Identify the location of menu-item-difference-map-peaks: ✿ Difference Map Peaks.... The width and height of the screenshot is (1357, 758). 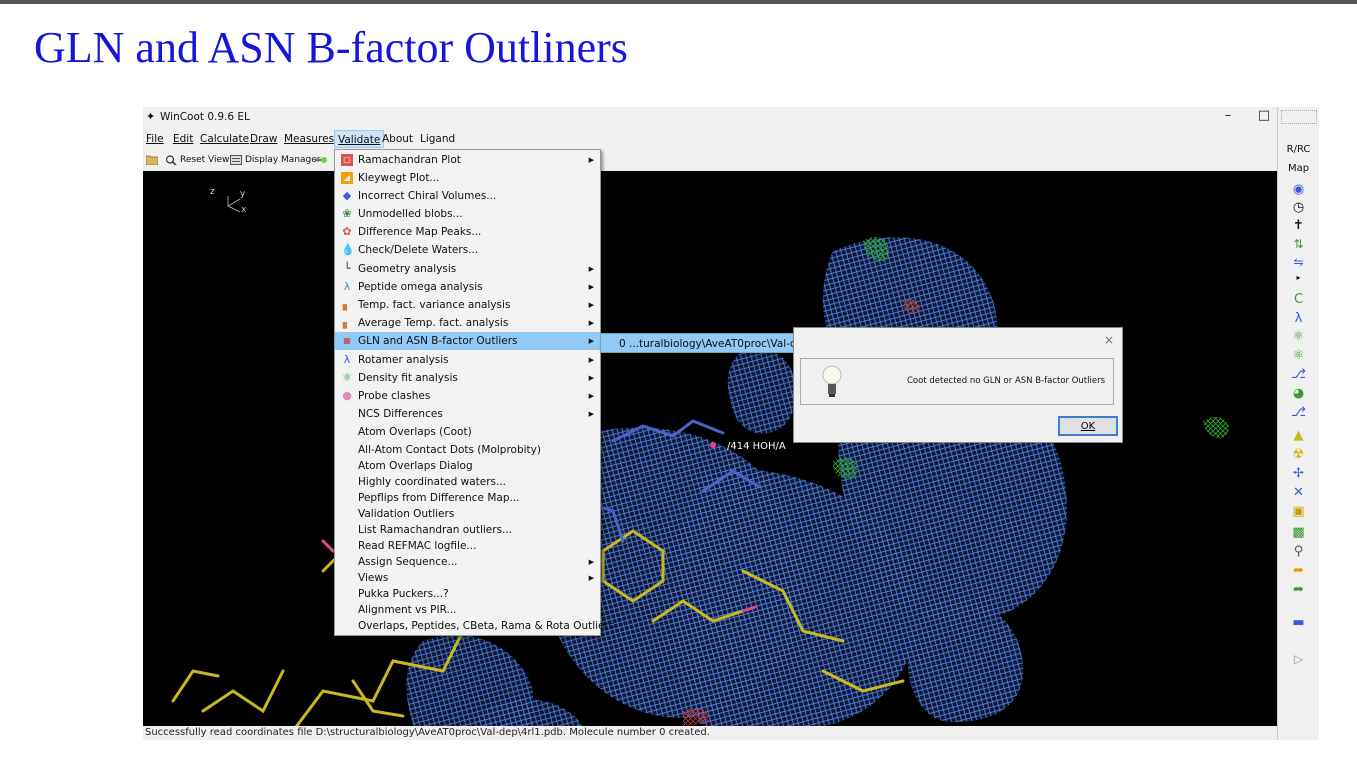
(467, 232).